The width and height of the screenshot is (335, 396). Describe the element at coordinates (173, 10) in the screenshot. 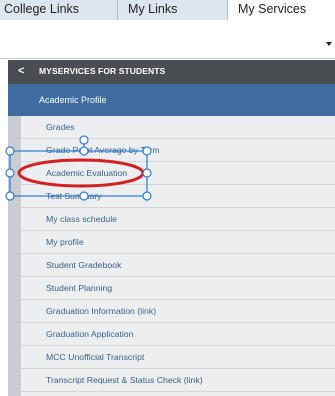

I see `tab-my-links: My Links` at that location.